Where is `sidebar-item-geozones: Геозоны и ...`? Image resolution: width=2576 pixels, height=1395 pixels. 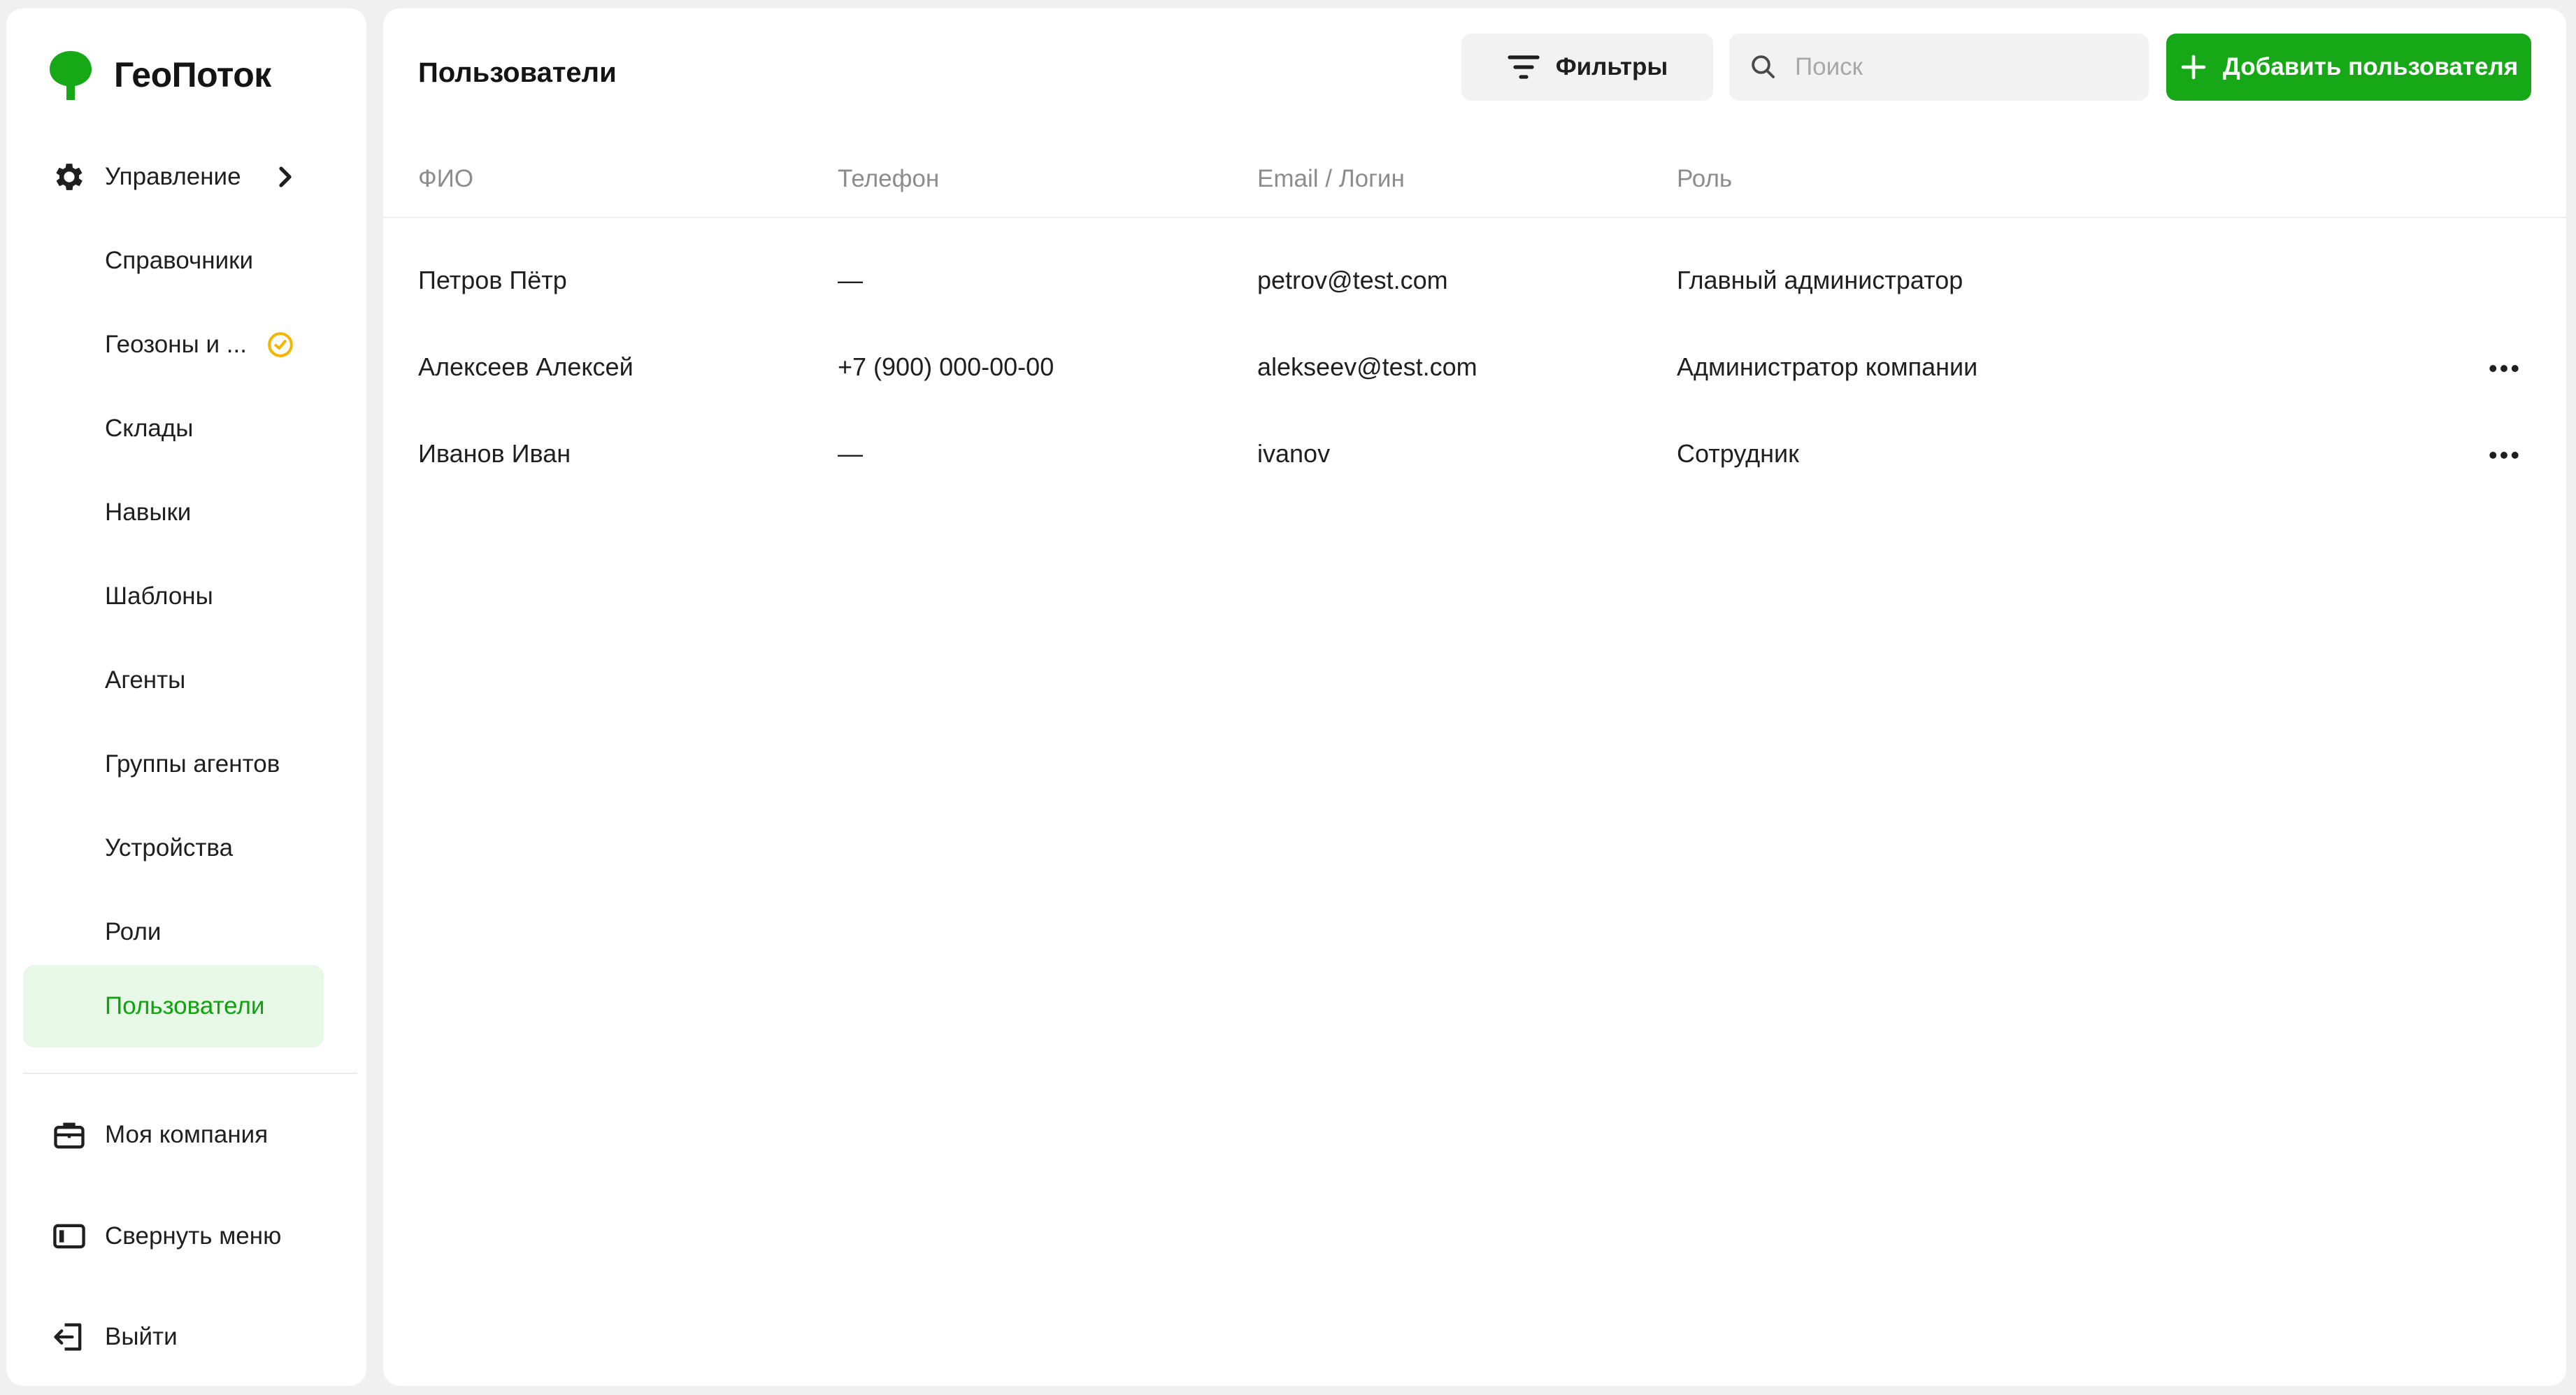 sidebar-item-geozones: Геозоны и ... is located at coordinates (173, 344).